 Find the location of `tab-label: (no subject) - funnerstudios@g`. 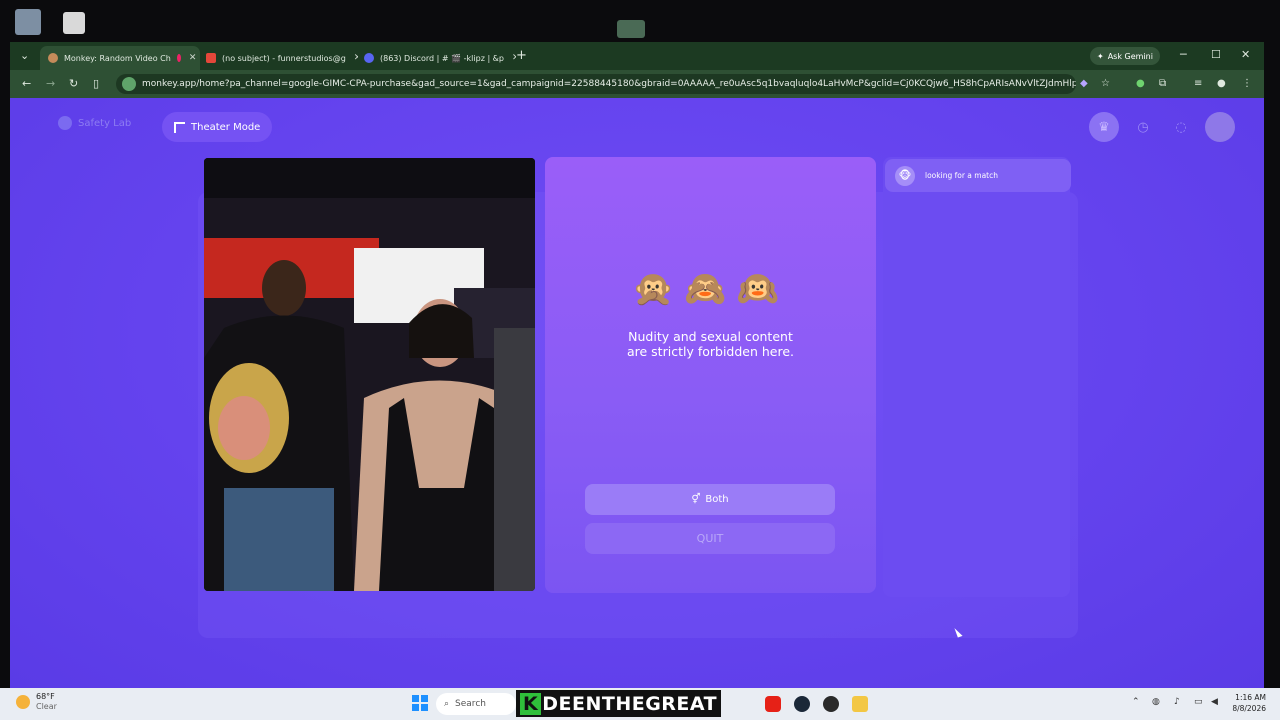

tab-label: (no subject) - funnerstudios@g is located at coordinates (284, 58).